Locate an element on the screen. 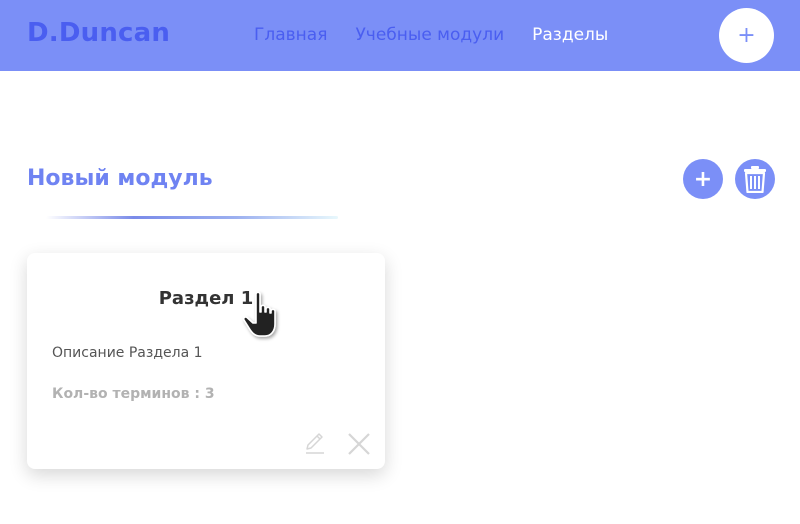  trash-icon is located at coordinates (755, 179).